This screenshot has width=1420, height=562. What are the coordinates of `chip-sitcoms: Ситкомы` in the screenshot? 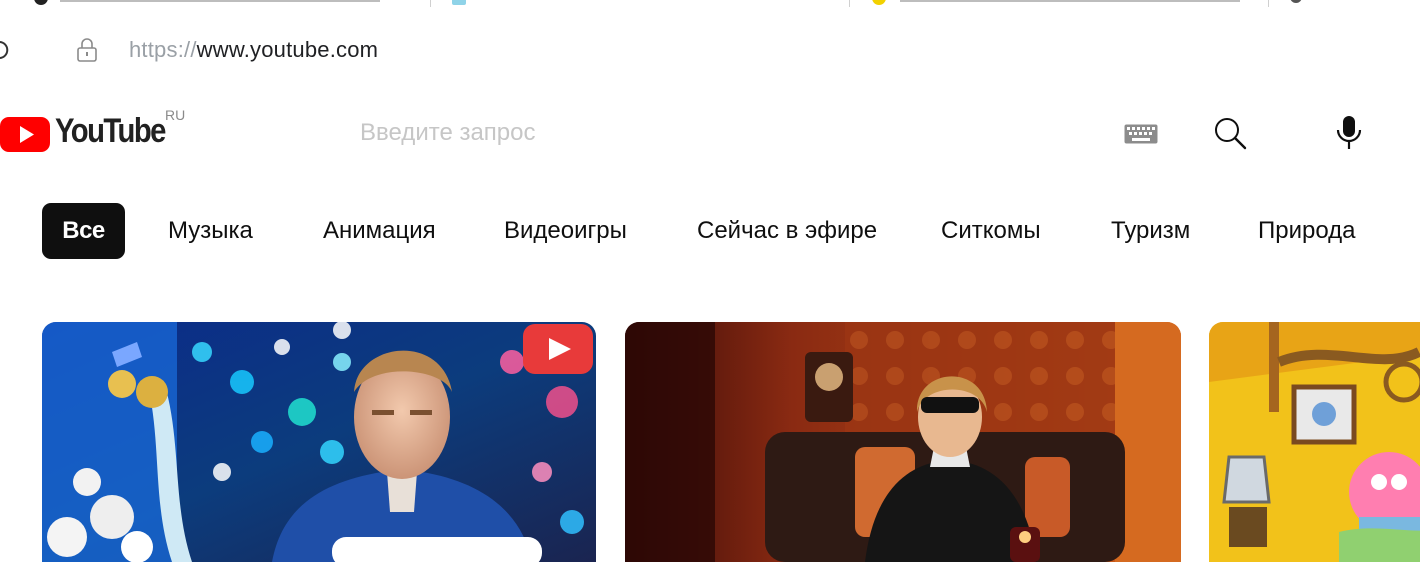 It's located at (991, 231).